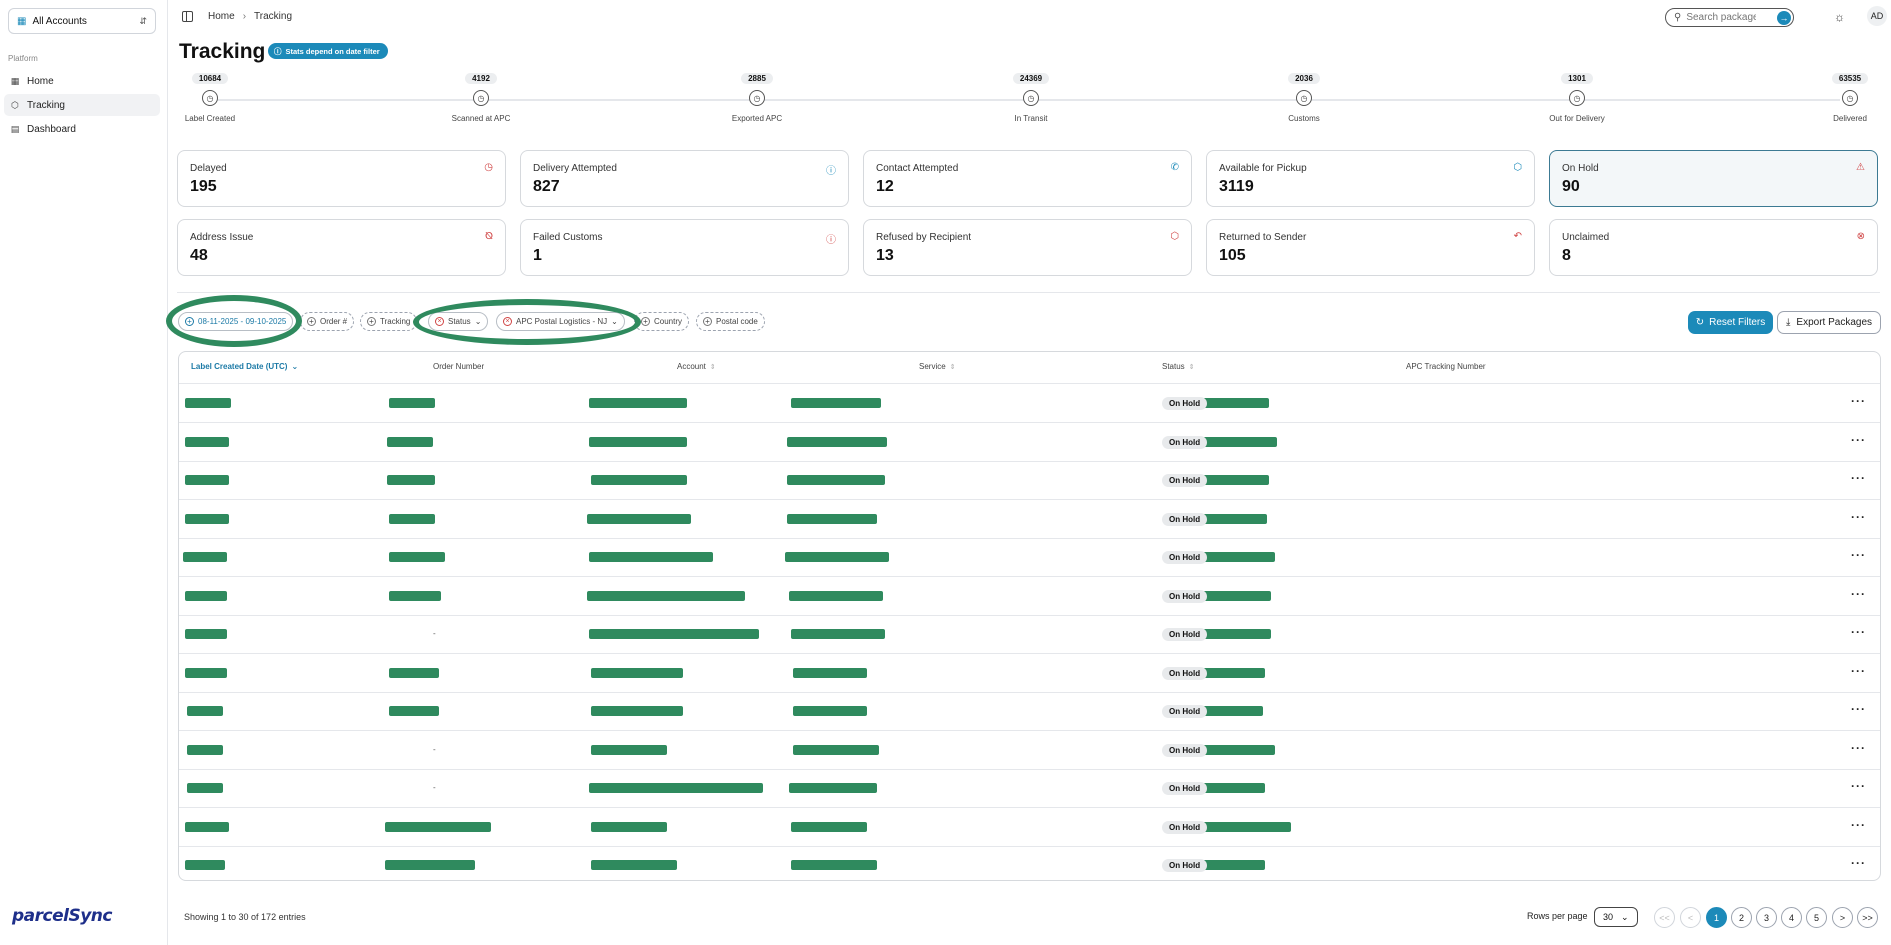 The image size is (1891, 945). I want to click on step-label-created: 10684 ◷ Label Created, so click(210, 96).